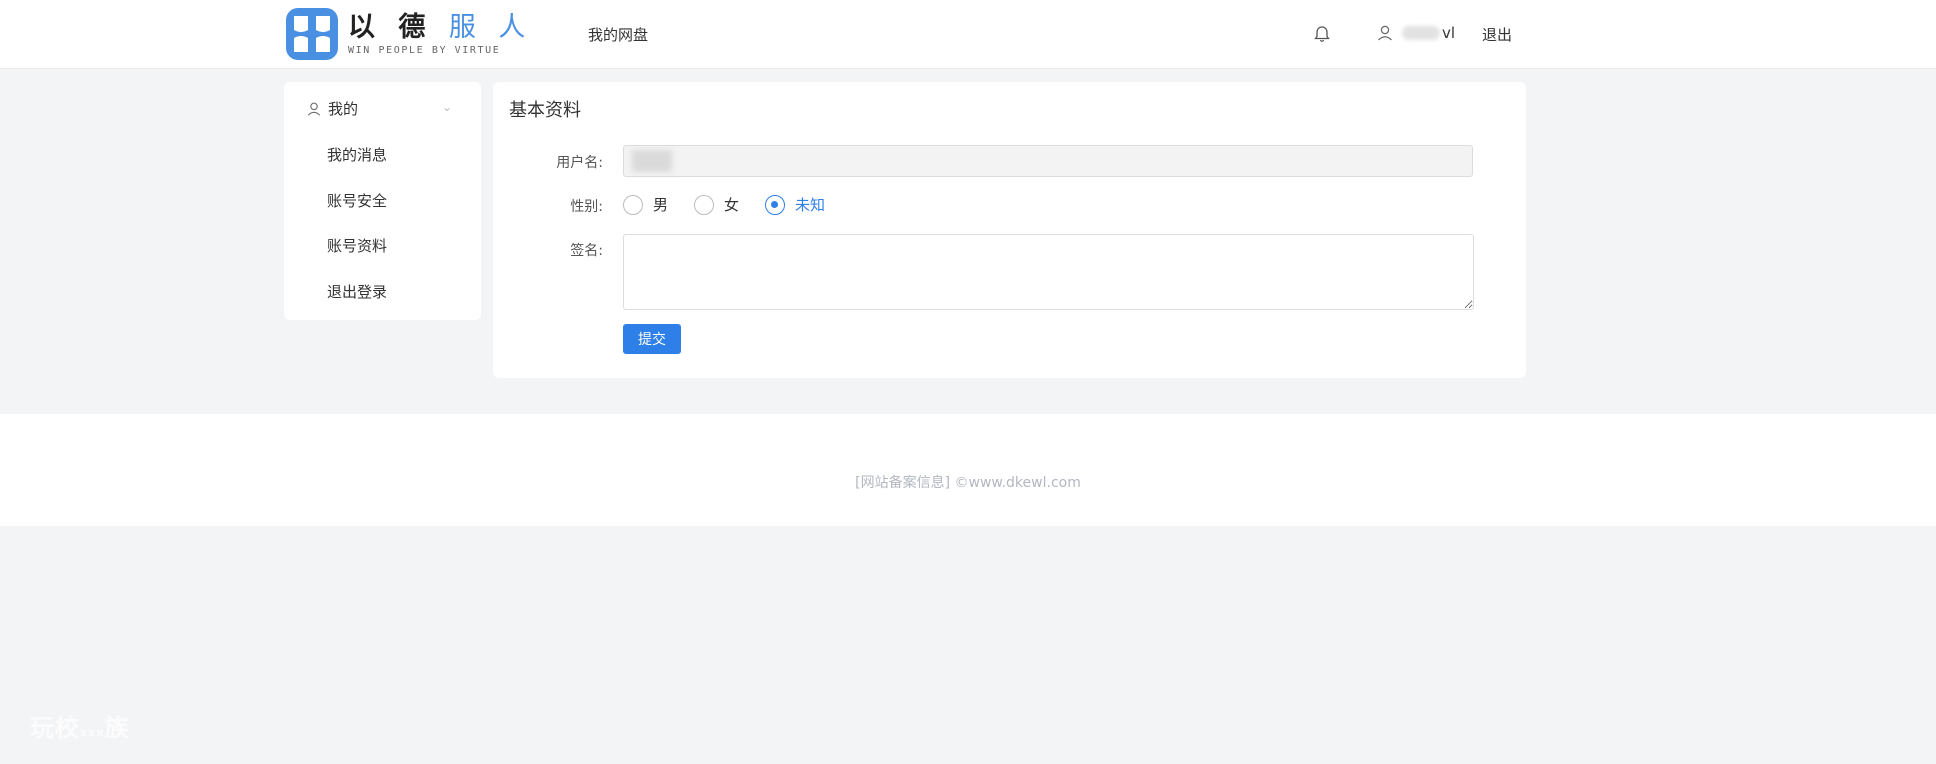  I want to click on gender-radio-group: 男 女 未知, so click(737, 204).